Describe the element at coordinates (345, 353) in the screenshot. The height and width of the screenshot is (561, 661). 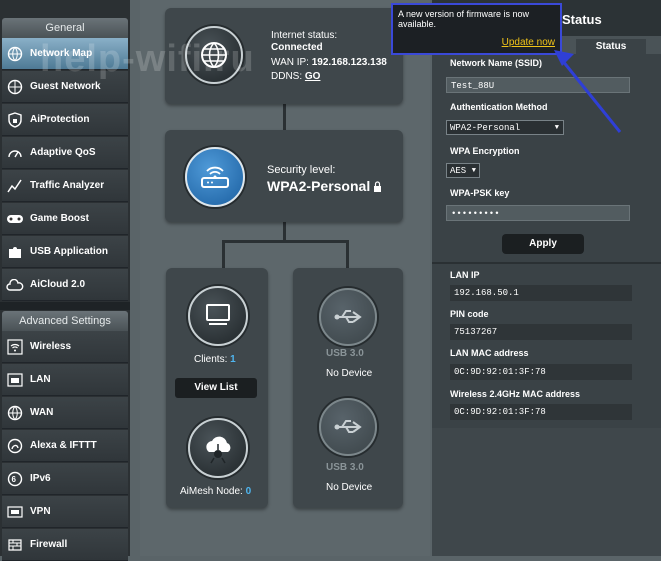
I see `usb-1-label: USB 3.0` at that location.